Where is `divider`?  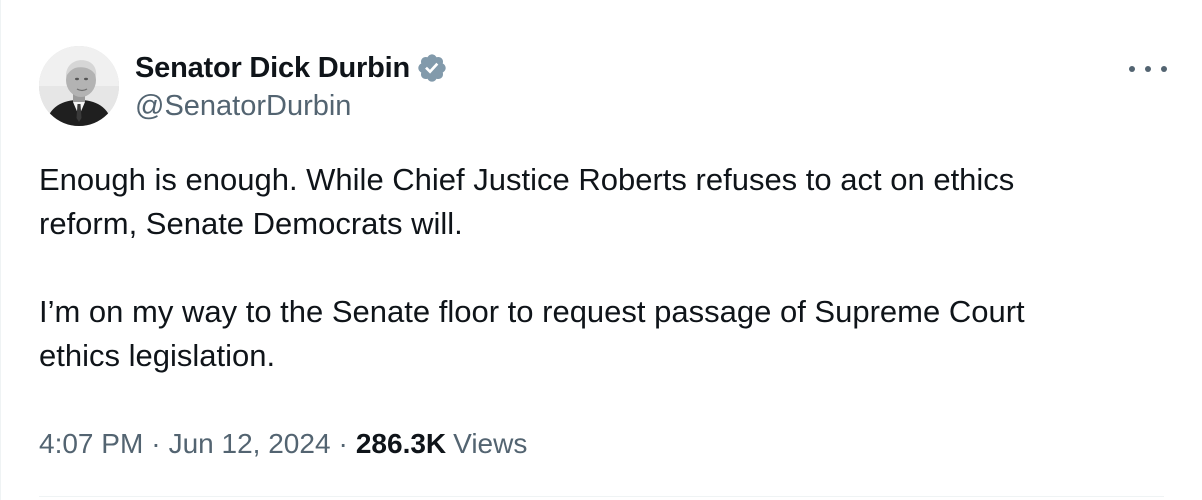 divider is located at coordinates (601, 496).